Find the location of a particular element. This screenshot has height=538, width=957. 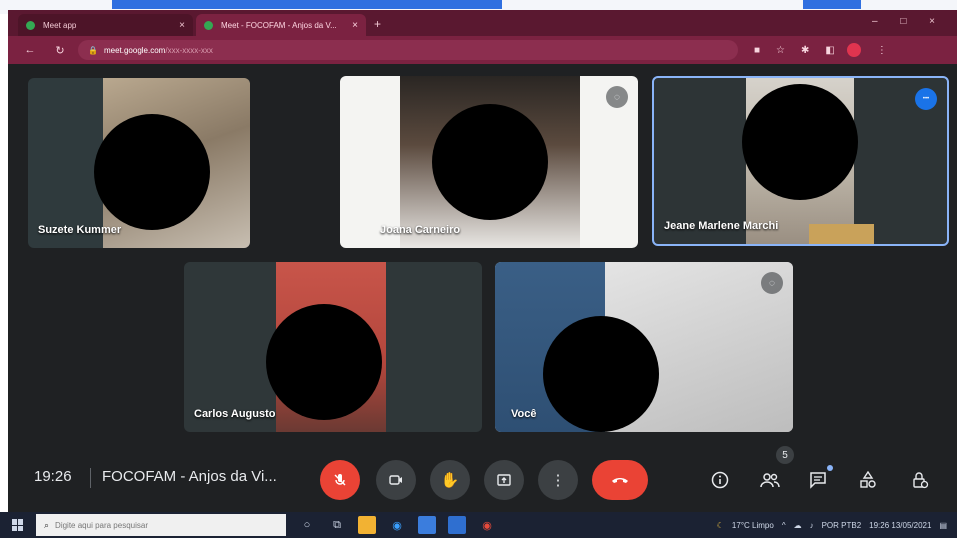

language-indicator: POR PTB2 is located at coordinates (842, 525).